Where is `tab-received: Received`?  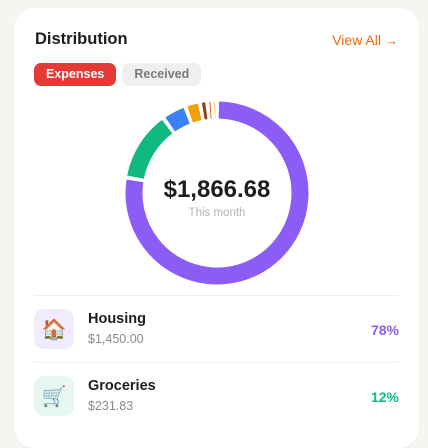 tab-received: Received is located at coordinates (161, 74).